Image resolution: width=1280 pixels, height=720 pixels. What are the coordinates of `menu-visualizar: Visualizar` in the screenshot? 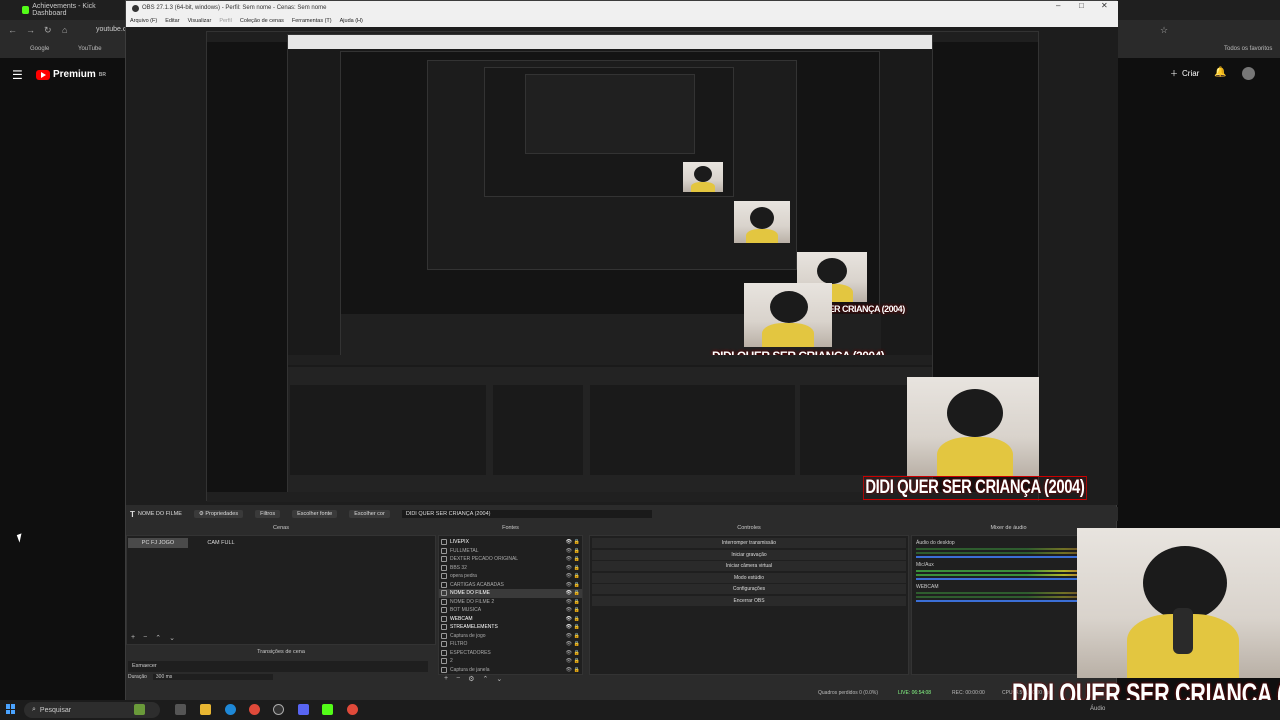 It's located at (200, 21).